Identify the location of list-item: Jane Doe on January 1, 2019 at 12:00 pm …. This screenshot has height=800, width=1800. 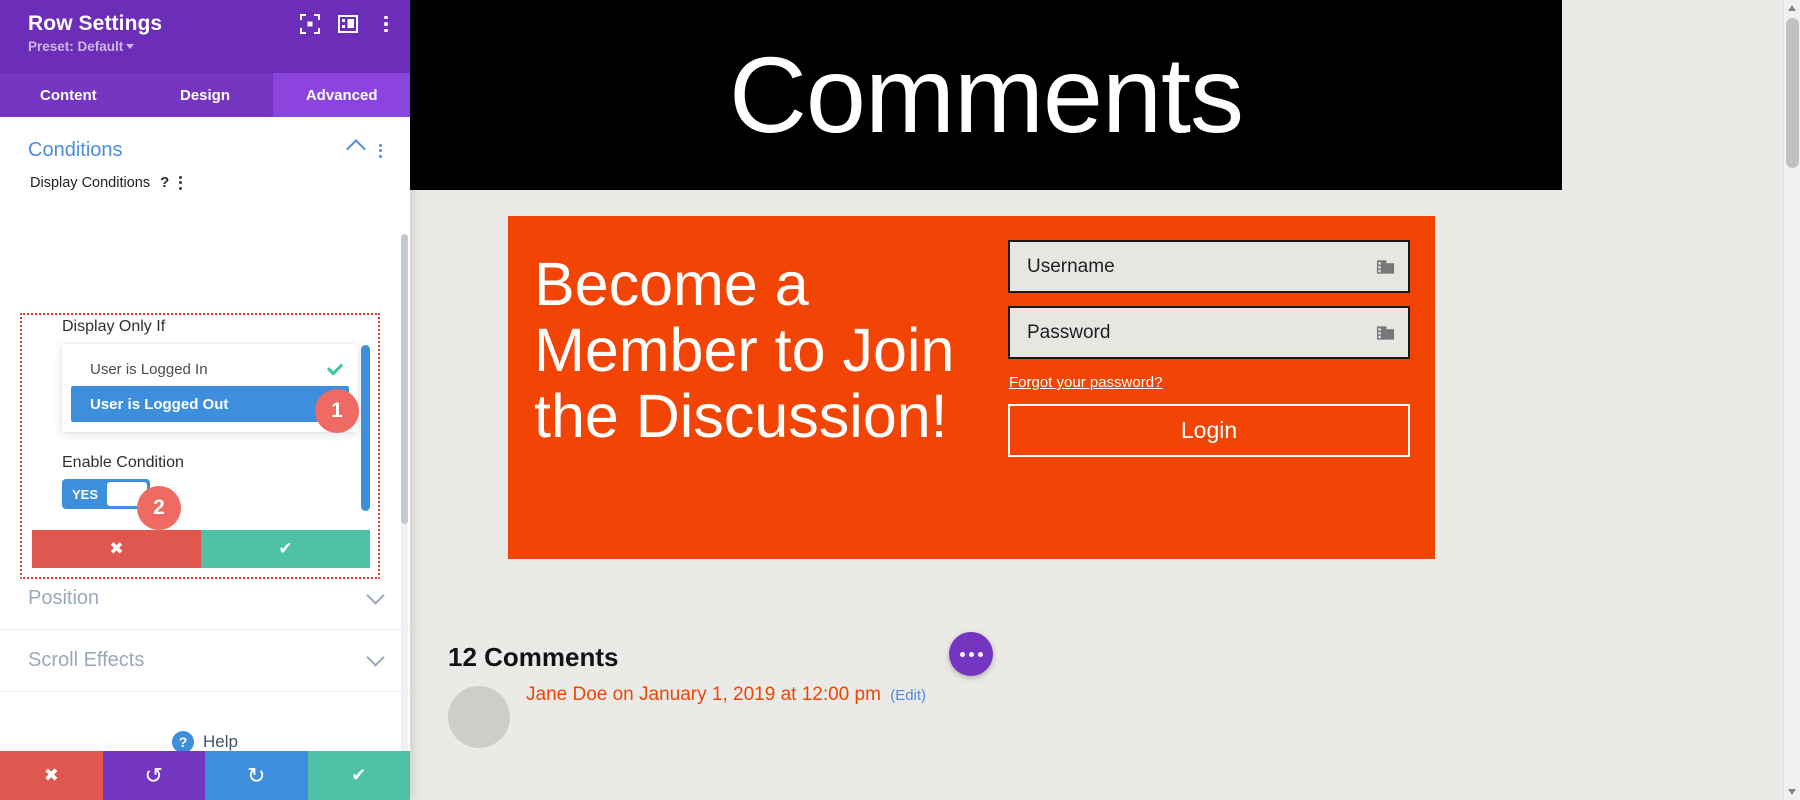
(828, 714).